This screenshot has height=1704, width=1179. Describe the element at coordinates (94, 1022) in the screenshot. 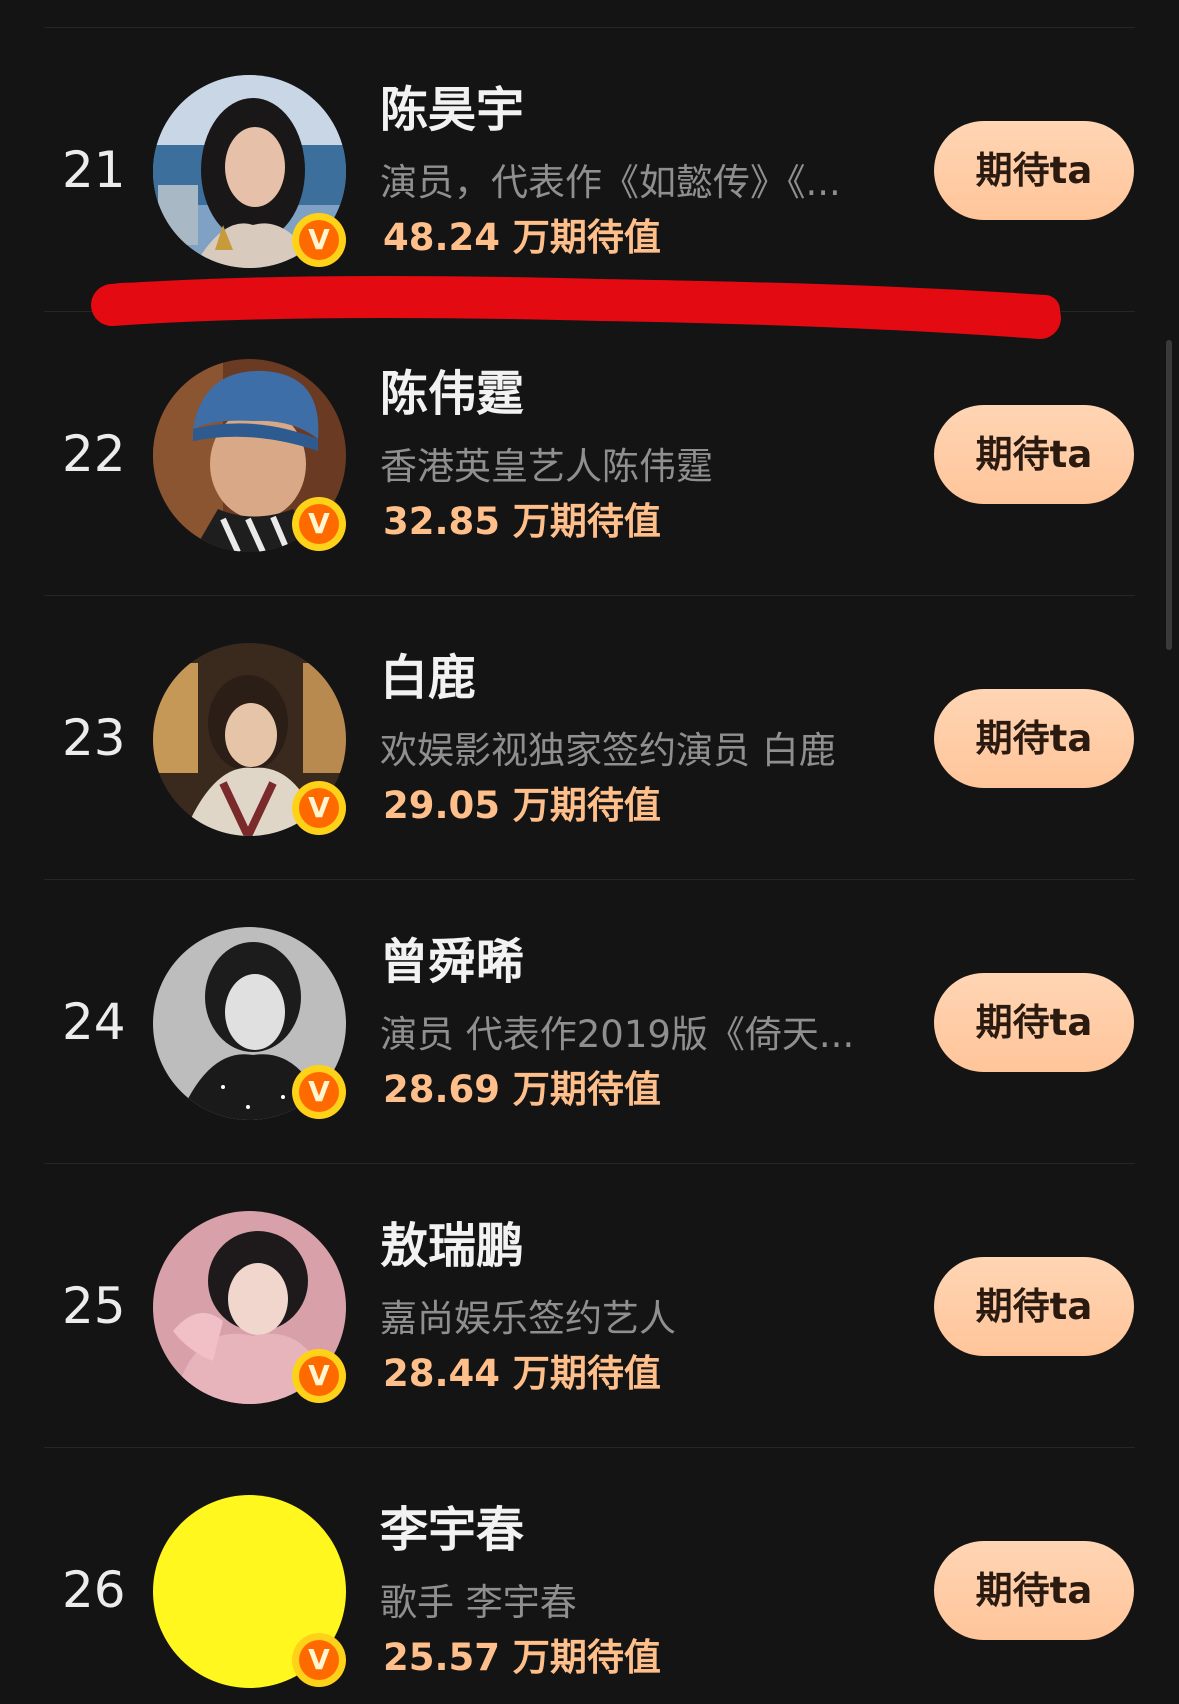

I see `rank-number: 24` at that location.